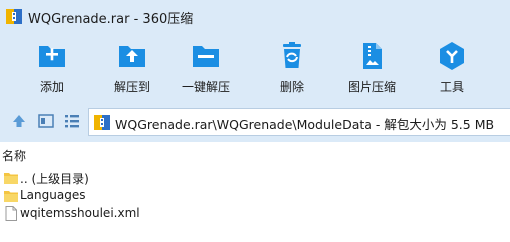 The image size is (510, 242). I want to click on tools-button: 工具, so click(452, 67).